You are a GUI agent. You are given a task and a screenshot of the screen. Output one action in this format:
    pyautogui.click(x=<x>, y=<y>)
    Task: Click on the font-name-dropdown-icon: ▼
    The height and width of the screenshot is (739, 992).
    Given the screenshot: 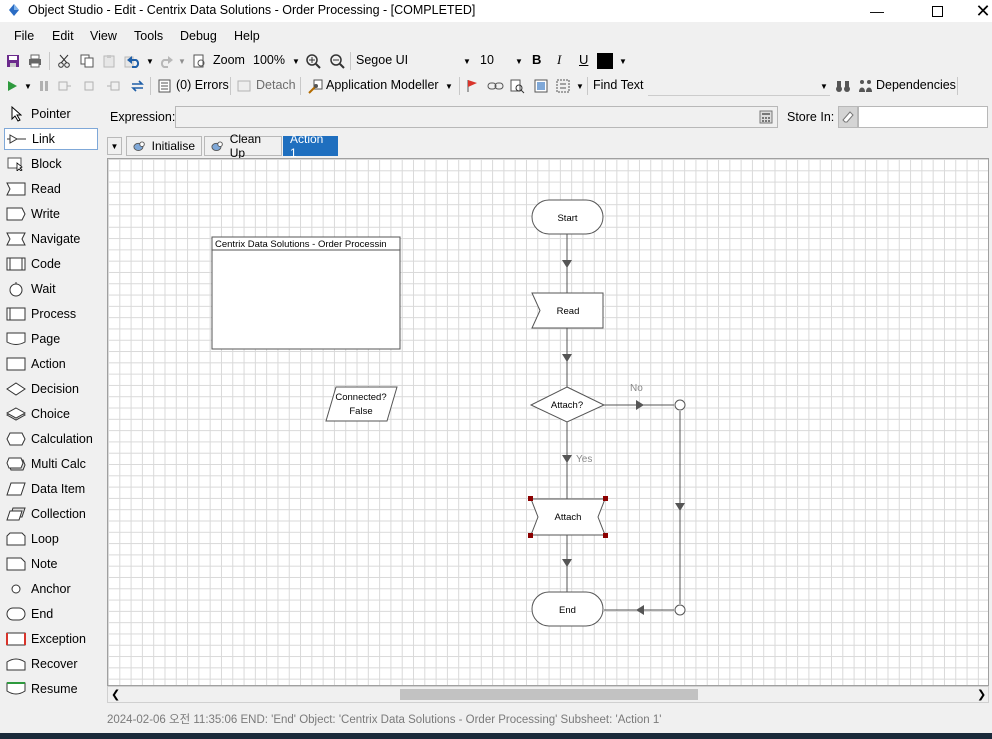 What is the action you would take?
    pyautogui.click(x=467, y=61)
    